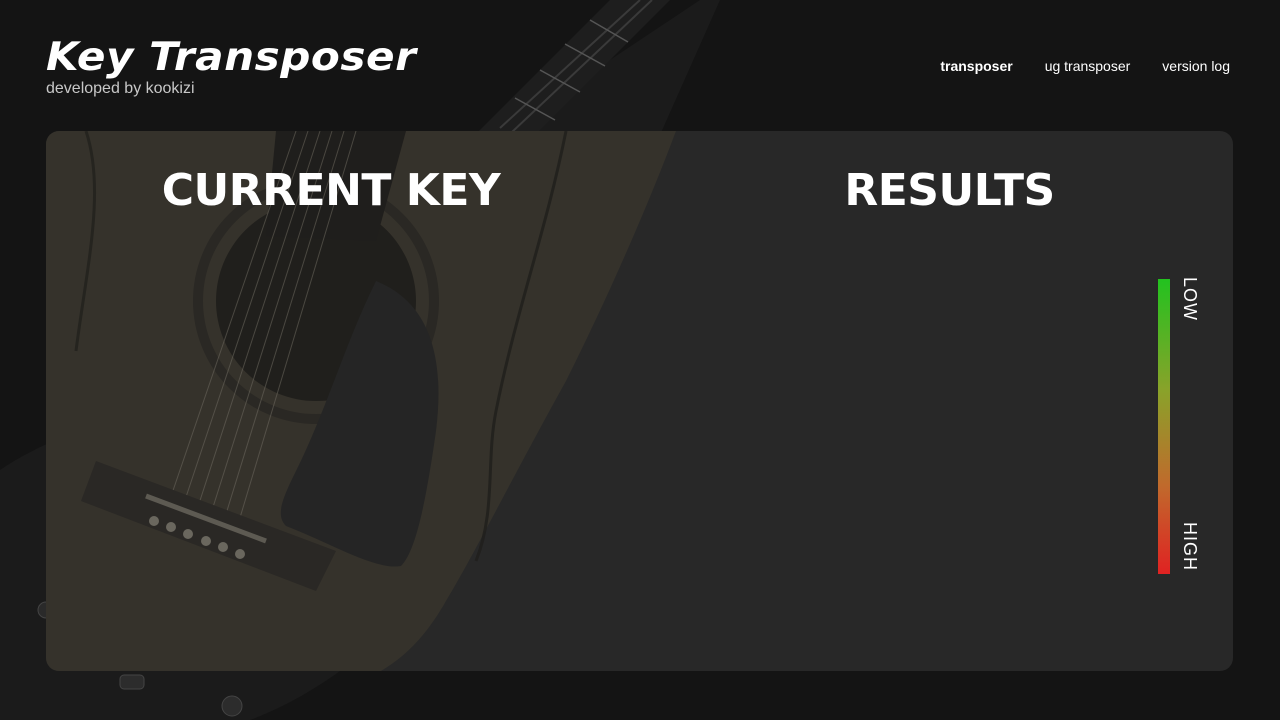 Image resolution: width=1280 pixels, height=720 pixels. What do you see at coordinates (120, 88) in the screenshot?
I see `app-subtitle: developed by kookizi` at bounding box center [120, 88].